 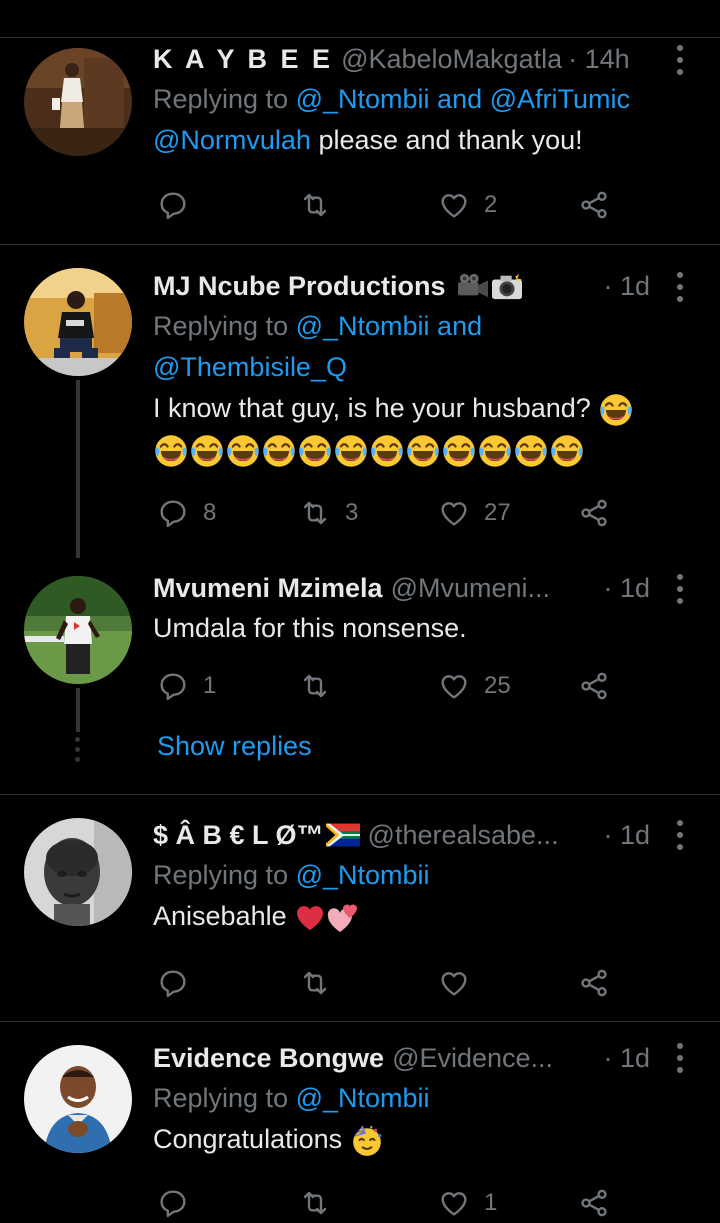 What do you see at coordinates (299, 286) in the screenshot?
I see `display-name: MJ Ncube Productions` at bounding box center [299, 286].